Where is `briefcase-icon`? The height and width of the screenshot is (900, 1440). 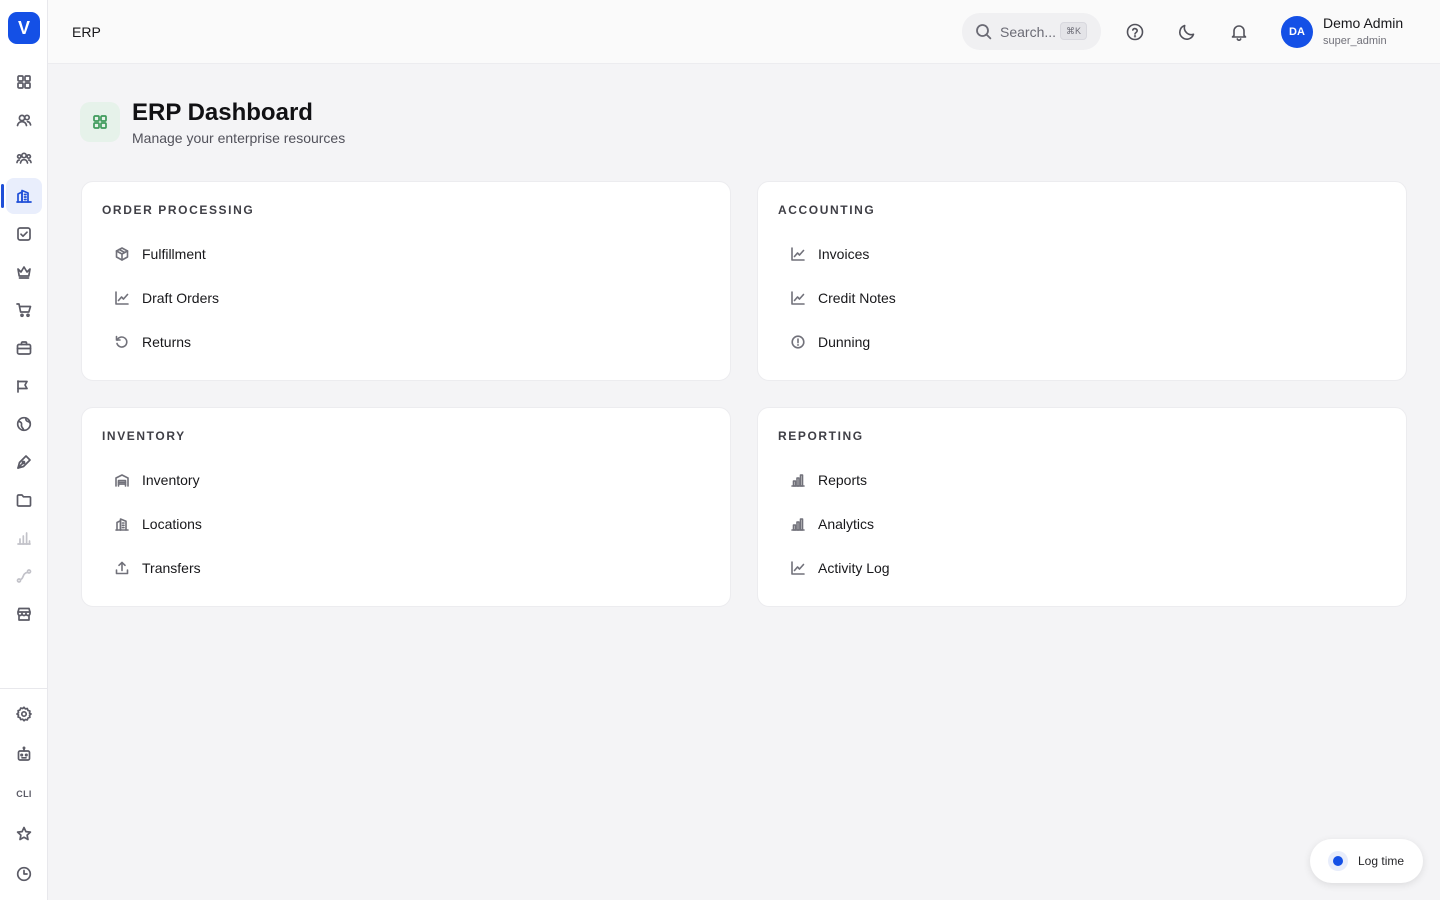 briefcase-icon is located at coordinates (24, 348).